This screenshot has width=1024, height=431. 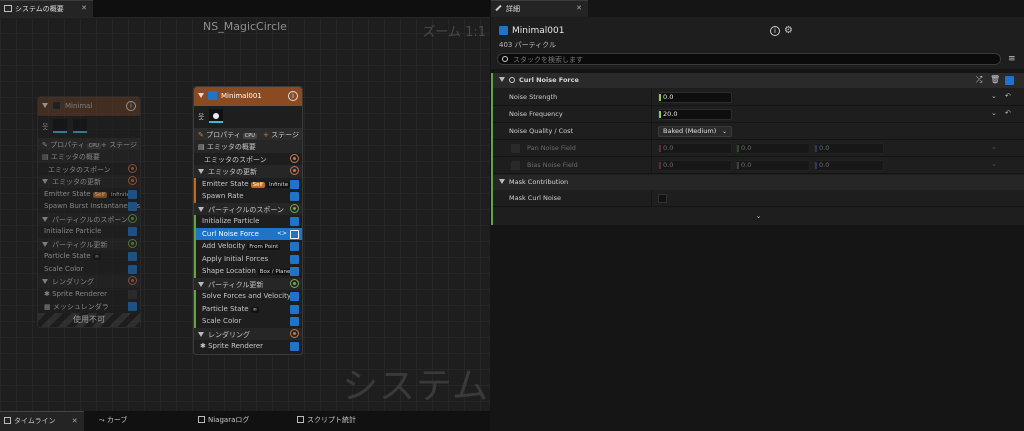 I want to click on tab-timeline: タイムライン ✕, so click(x=42, y=421).